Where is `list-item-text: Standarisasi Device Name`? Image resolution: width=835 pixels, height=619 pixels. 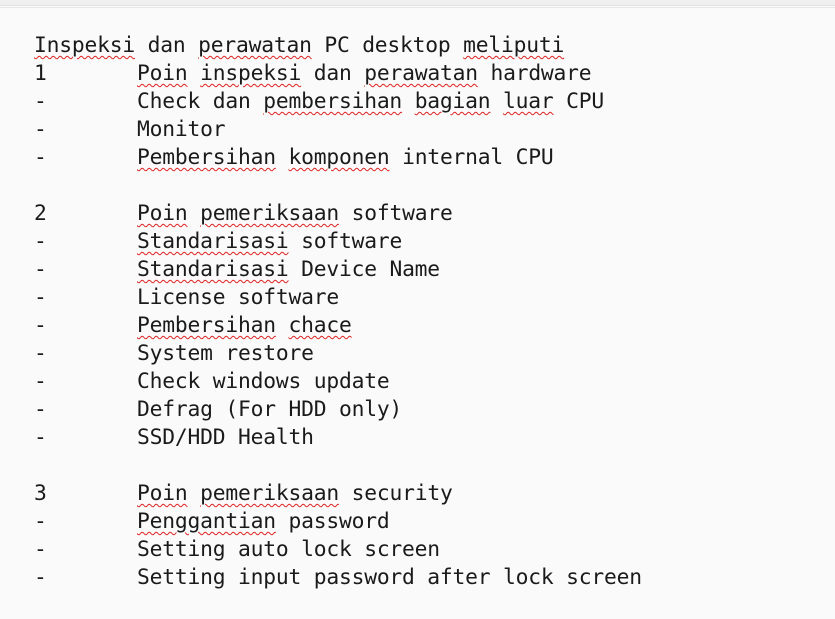
list-item-text: Standarisasi Device Name is located at coordinates (288, 270).